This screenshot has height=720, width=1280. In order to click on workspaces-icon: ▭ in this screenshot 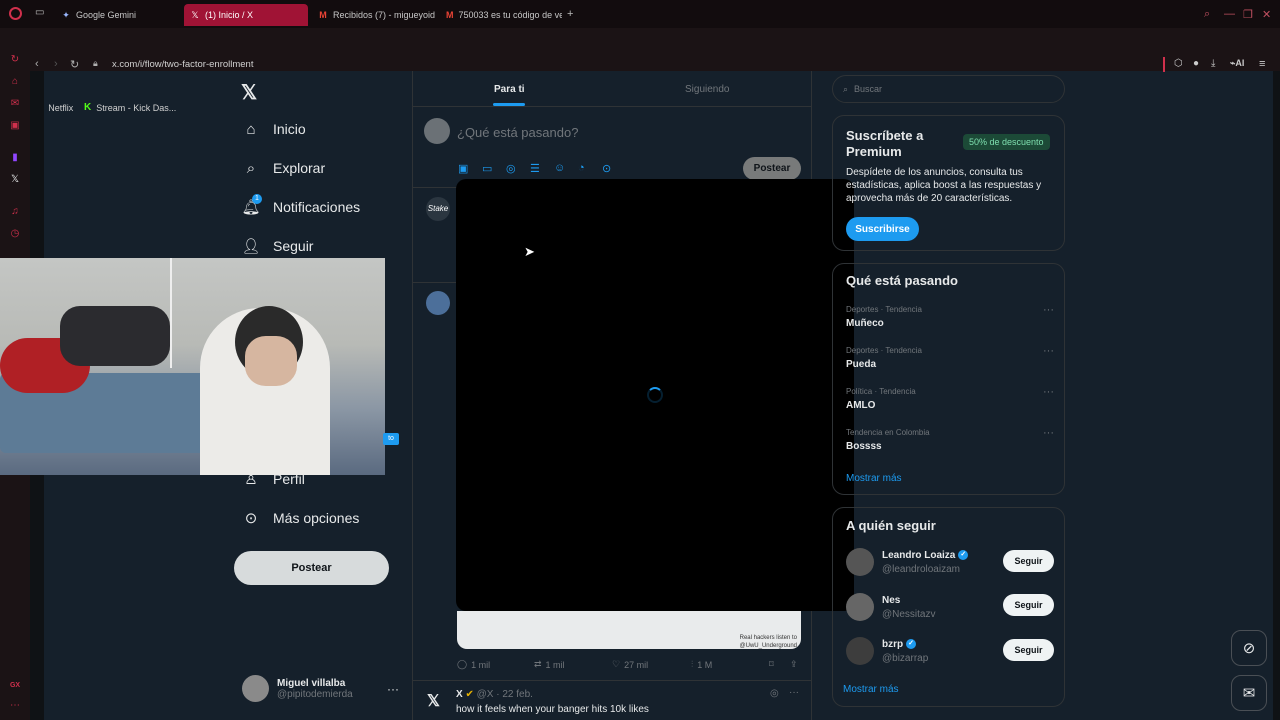, I will do `click(39, 12)`.